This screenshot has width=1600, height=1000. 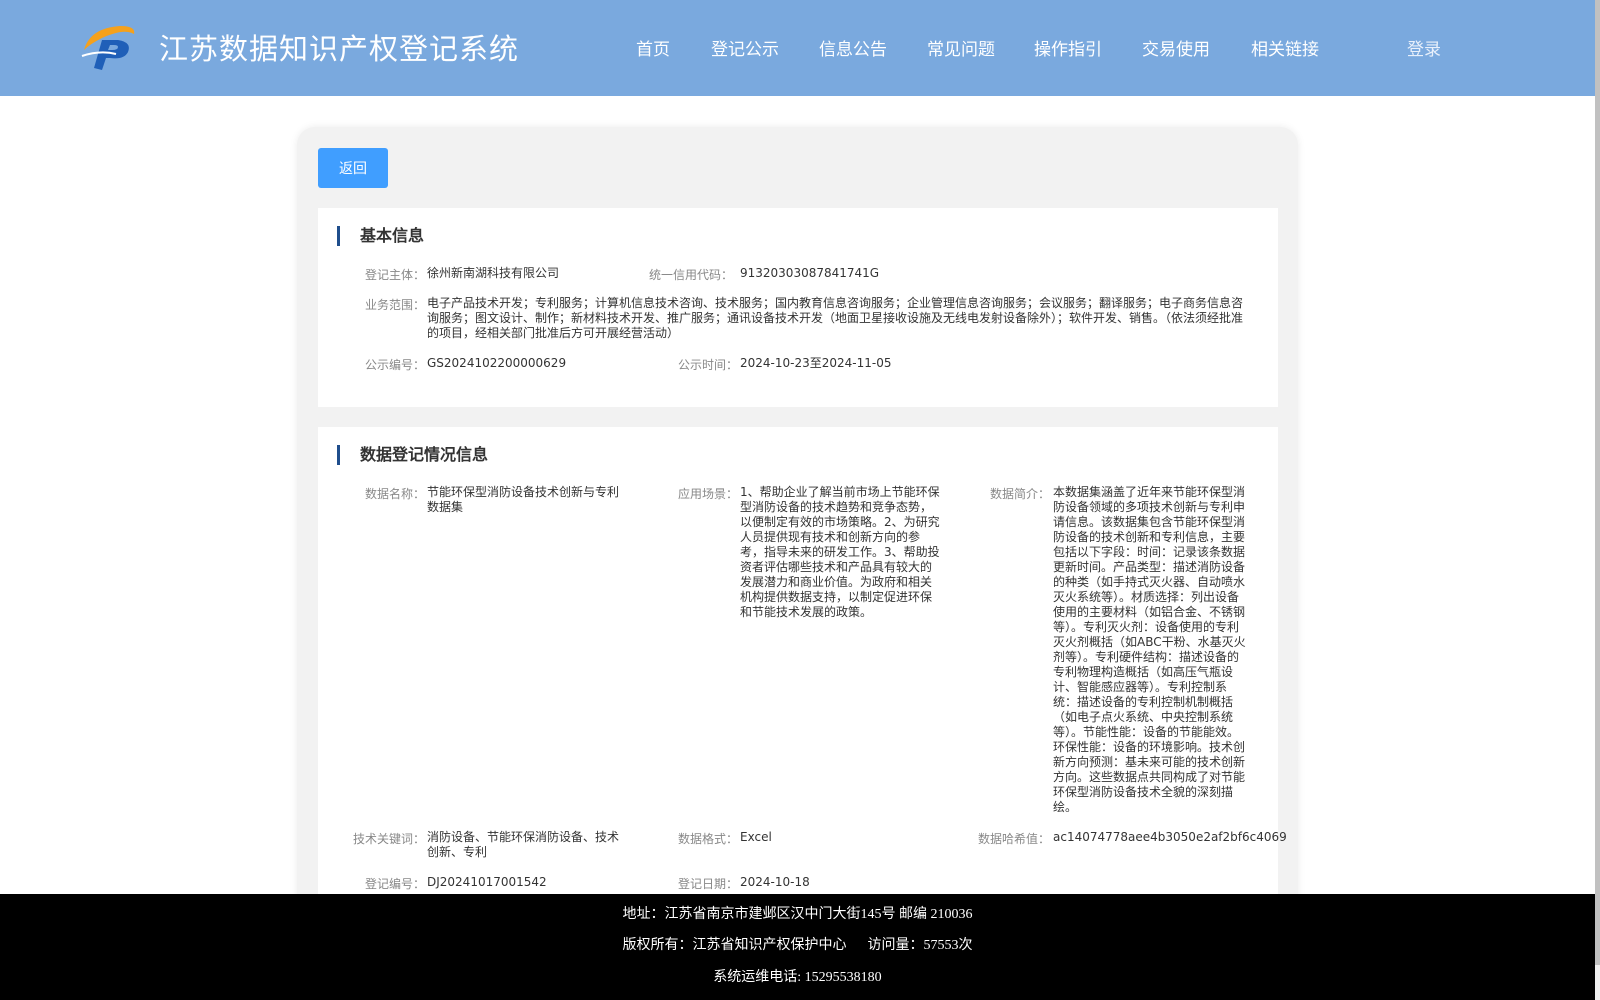 What do you see at coordinates (1285, 47) in the screenshot?
I see `nav-related-links: 相关链接` at bounding box center [1285, 47].